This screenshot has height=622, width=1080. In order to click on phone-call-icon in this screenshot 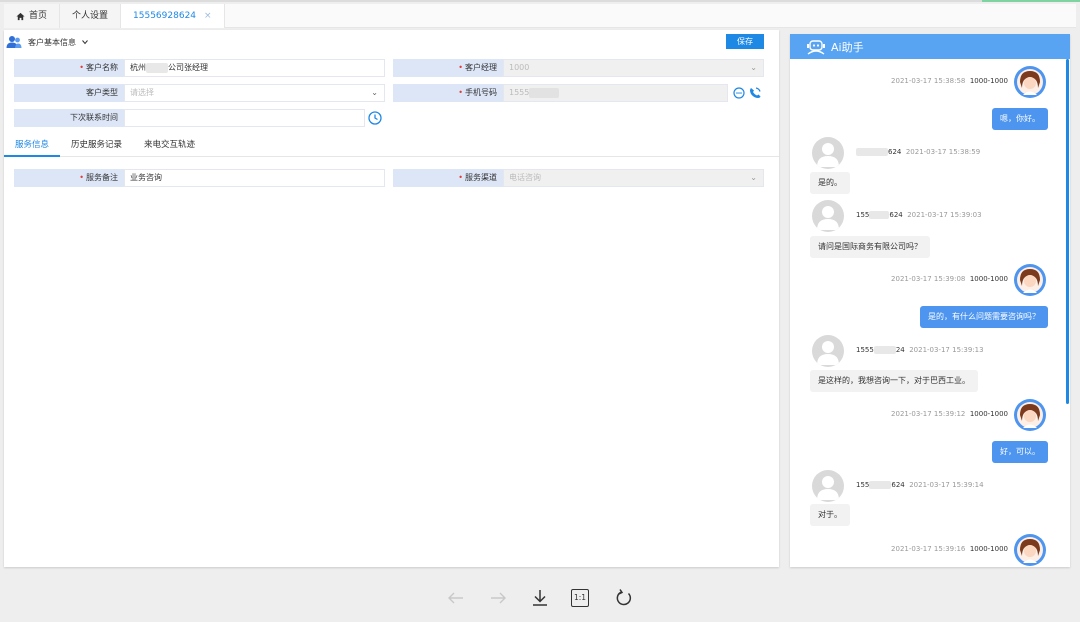, I will do `click(755, 93)`.